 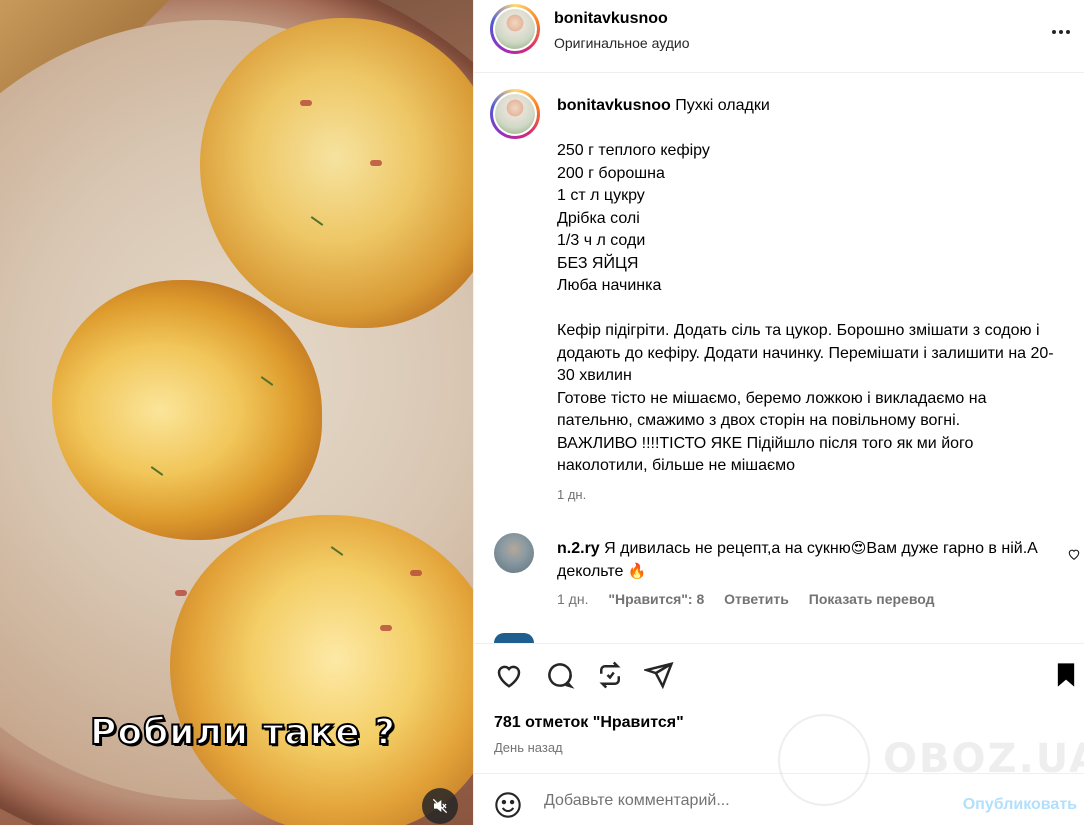 What do you see at coordinates (589, 723) in the screenshot?
I see `likes-count: 781 отметок "Нравится"` at bounding box center [589, 723].